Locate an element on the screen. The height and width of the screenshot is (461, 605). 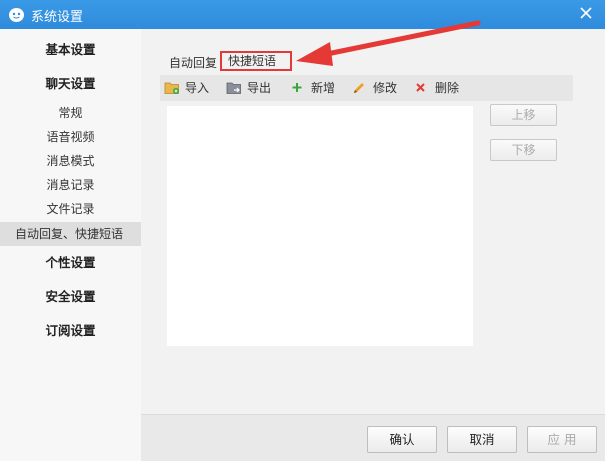
sidebar-item-personalization: 个性设置 is located at coordinates (70, 263).